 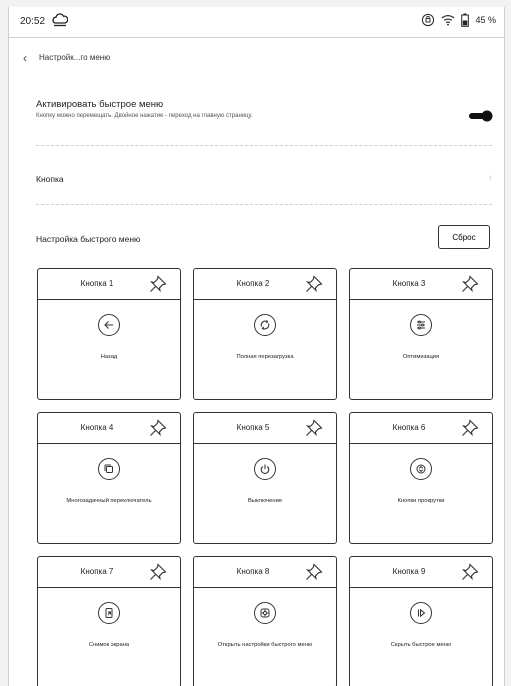 What do you see at coordinates (265, 325) in the screenshot?
I see `refresh-icon` at bounding box center [265, 325].